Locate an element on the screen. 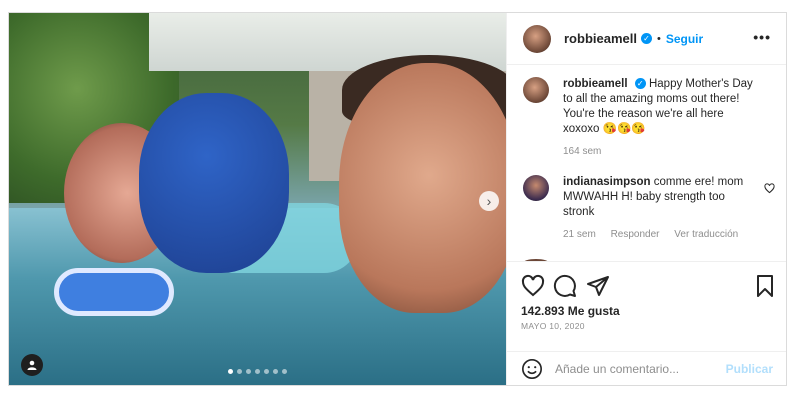  author-username: robbieamell is located at coordinates (600, 38).